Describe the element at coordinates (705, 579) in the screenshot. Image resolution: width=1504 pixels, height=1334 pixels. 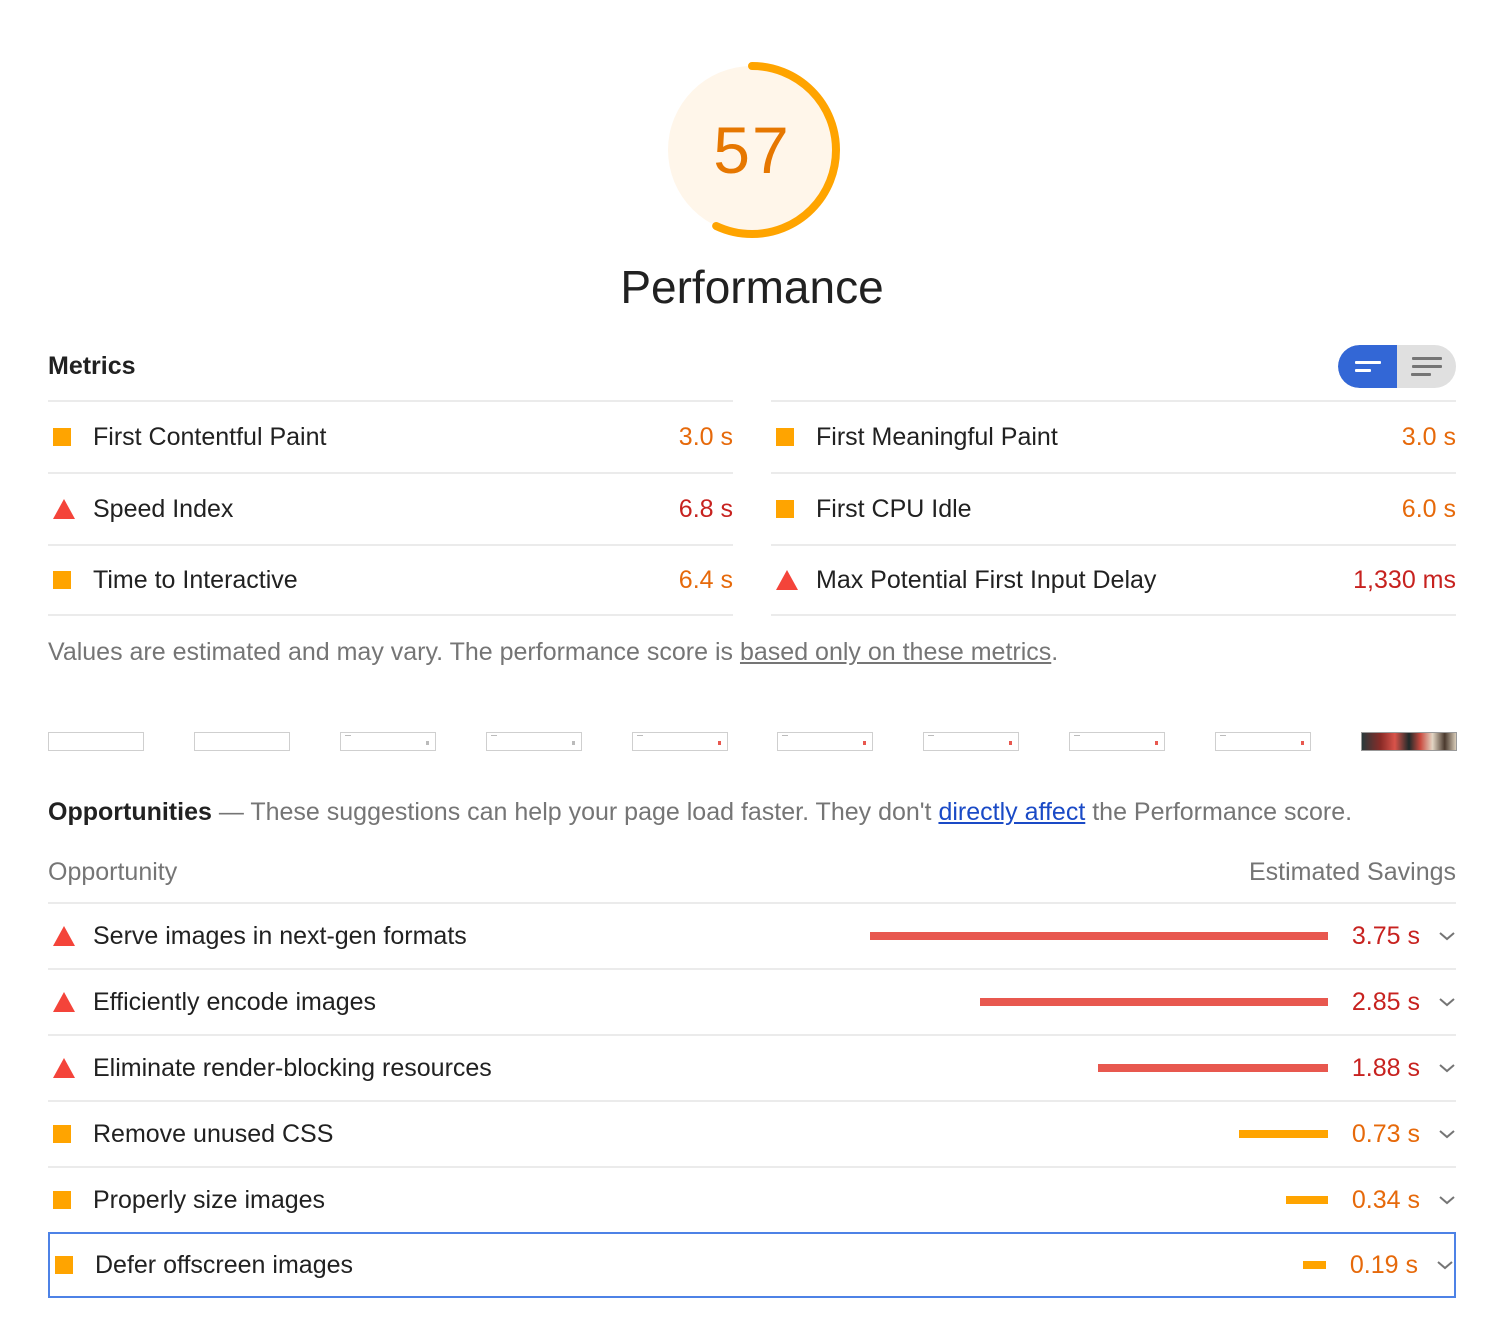
I see `metric-value: 6.4 s` at that location.